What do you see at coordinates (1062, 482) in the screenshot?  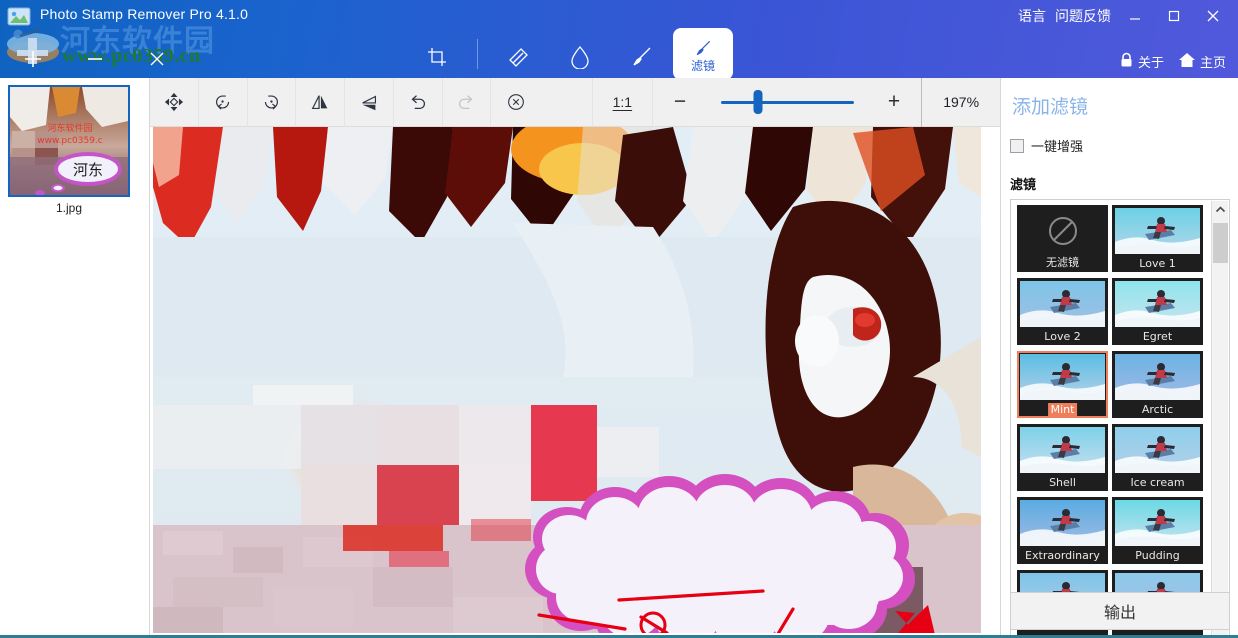 I see `filter-item-label: Shell` at bounding box center [1062, 482].